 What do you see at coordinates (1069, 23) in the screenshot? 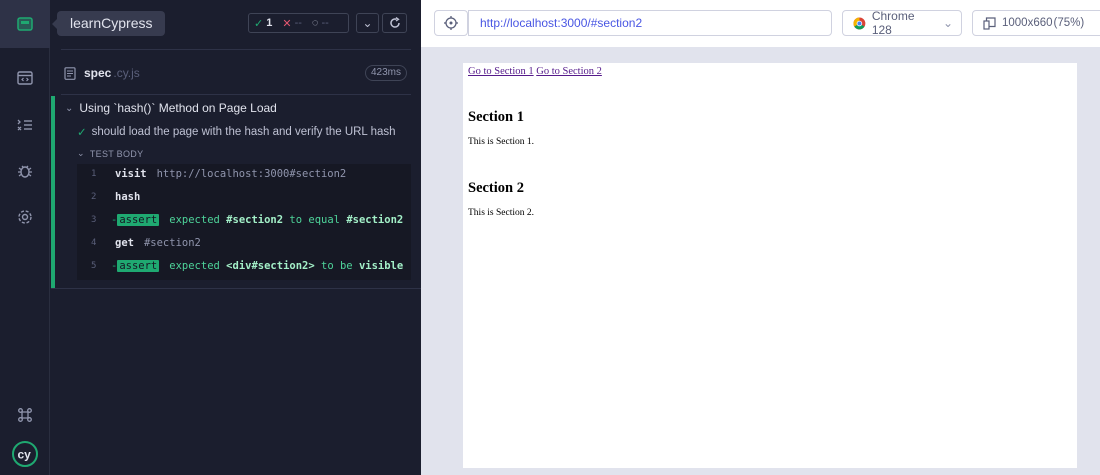
I see `zoom-level: (75%)` at bounding box center [1069, 23].